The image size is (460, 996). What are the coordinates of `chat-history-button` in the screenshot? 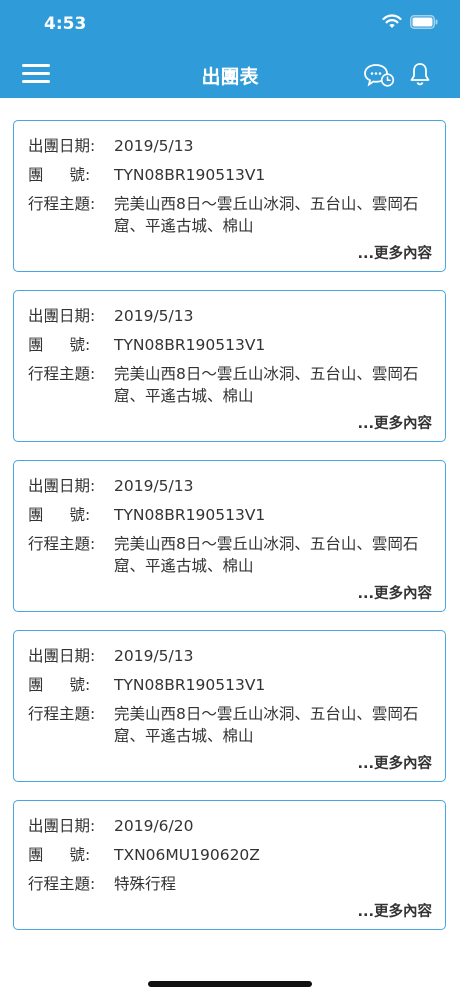 It's located at (379, 75).